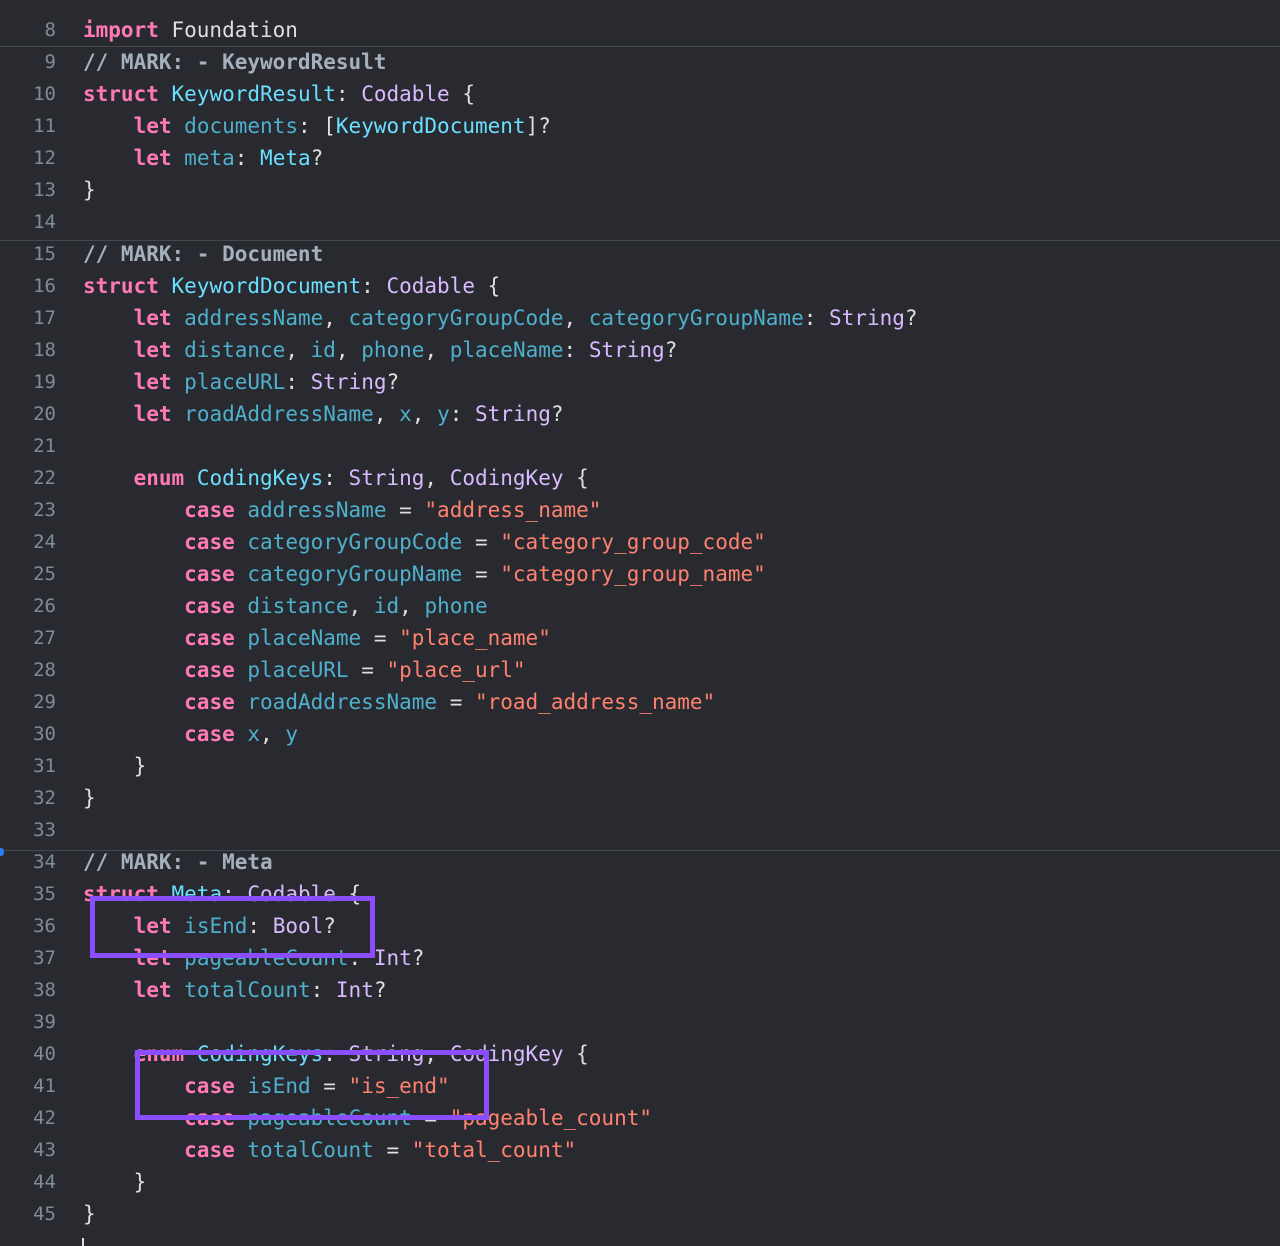  What do you see at coordinates (640, 254) in the screenshot?
I see `code-line: 15 // MARK: - Document` at bounding box center [640, 254].